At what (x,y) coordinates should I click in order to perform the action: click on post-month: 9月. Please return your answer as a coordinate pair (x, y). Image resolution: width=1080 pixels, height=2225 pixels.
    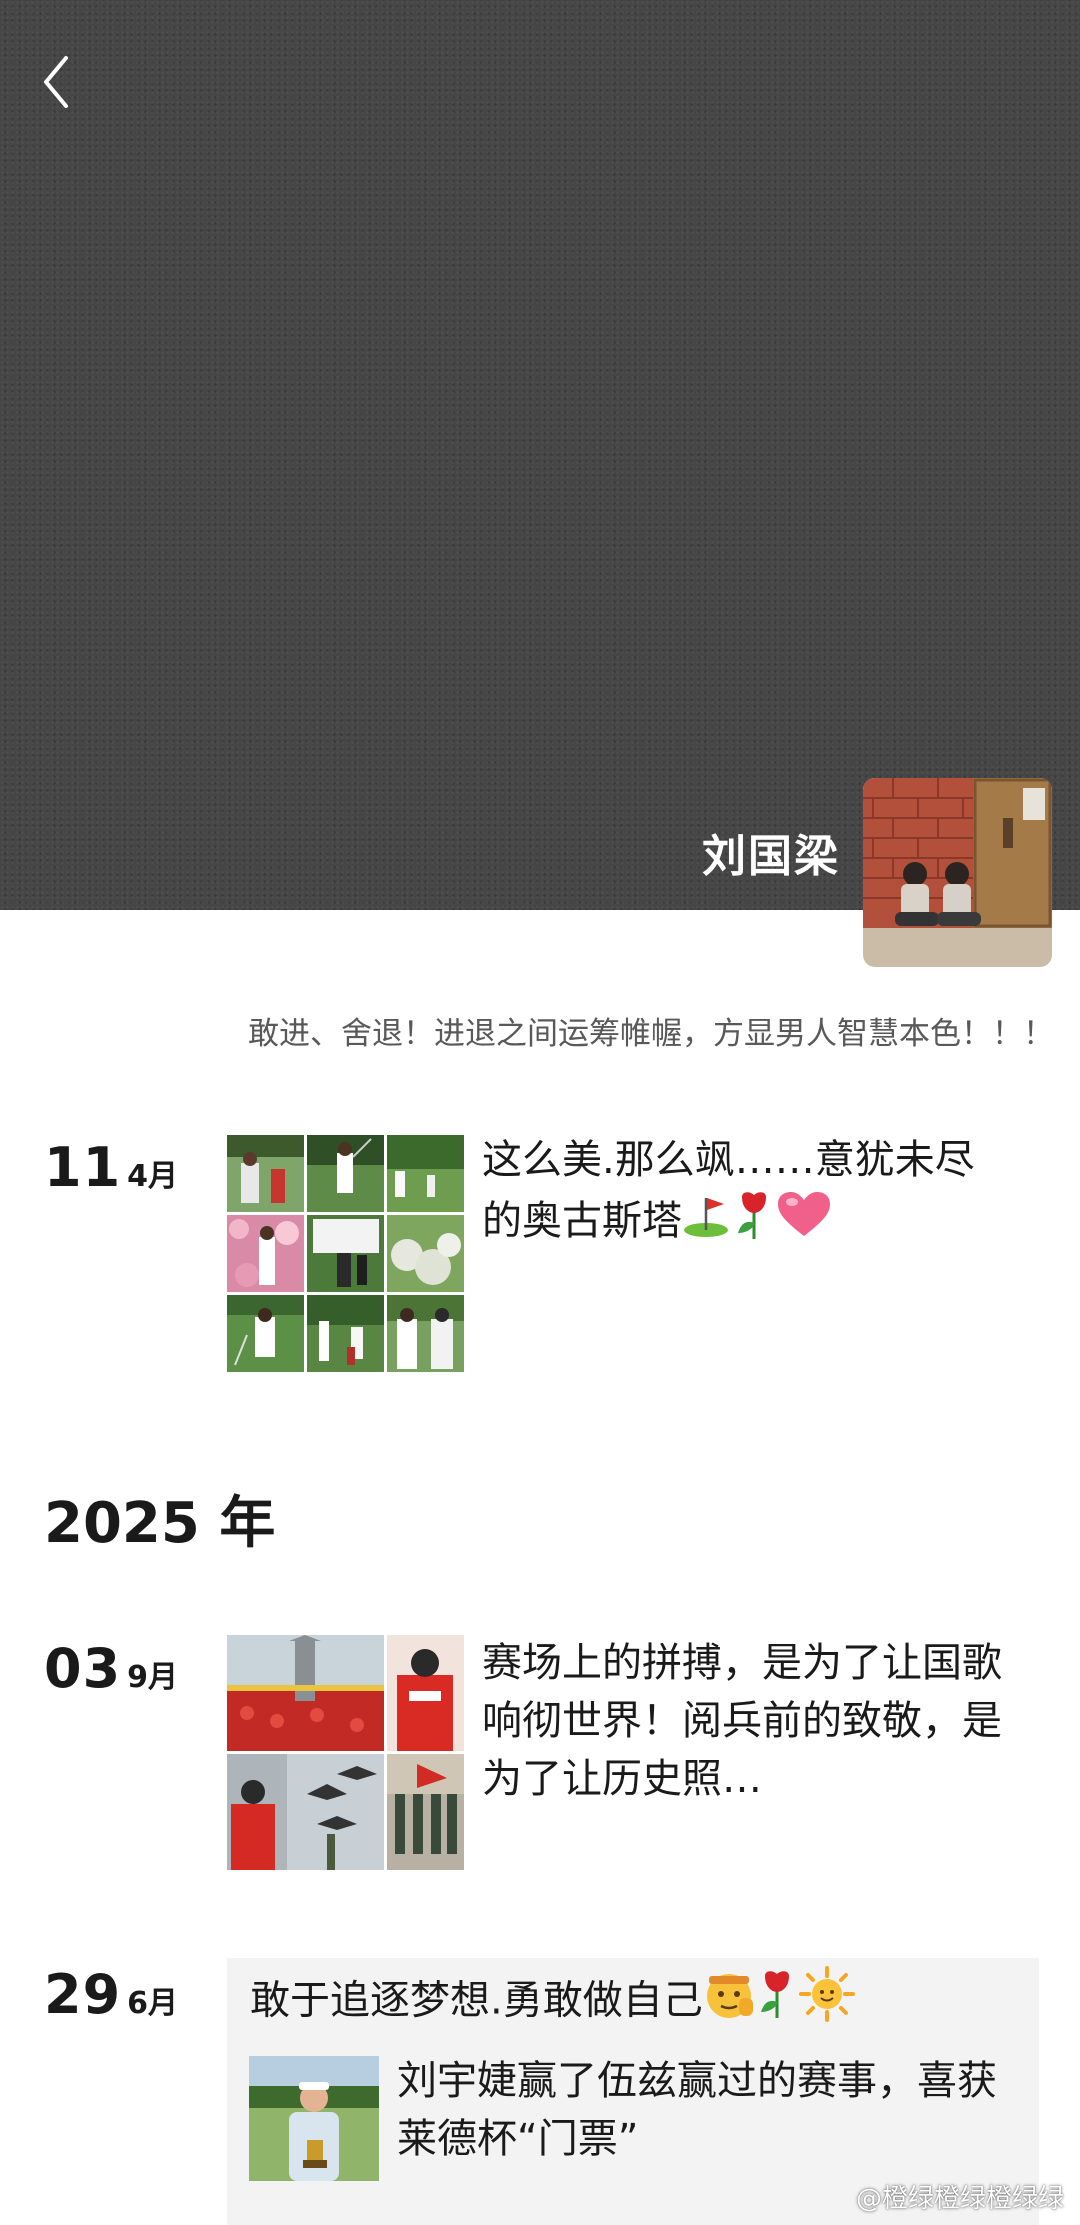
    Looking at the image, I should click on (153, 1677).